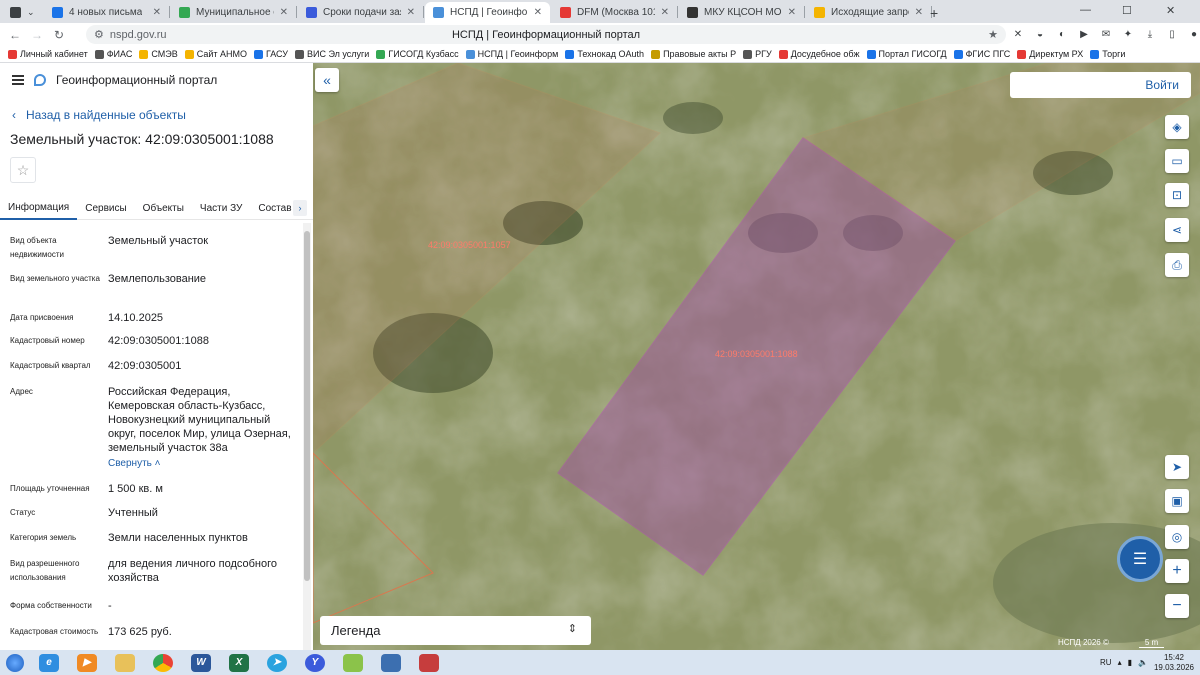 Image resolution: width=1200 pixels, height=675 pixels. What do you see at coordinates (201, 662) in the screenshot?
I see `taskbar-word-icon: W` at bounding box center [201, 662].